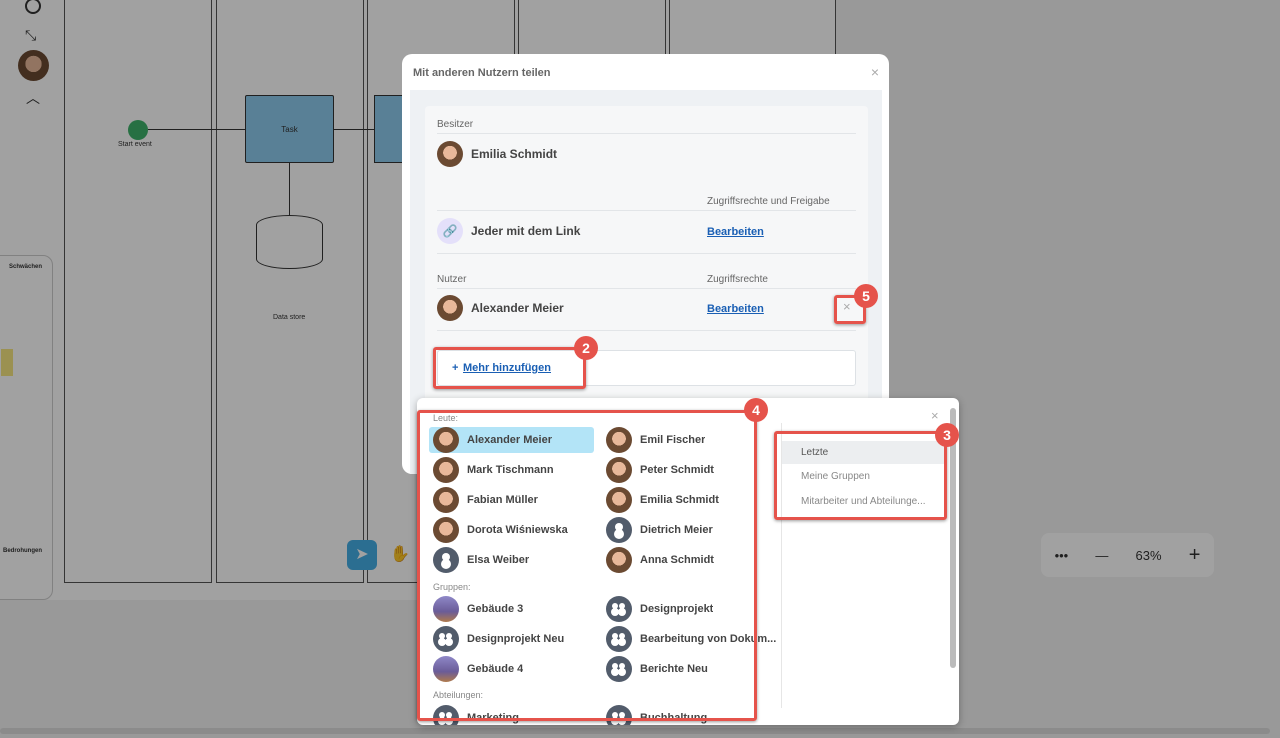  Describe the element at coordinates (935, 415) in the screenshot. I see `close-picker-button: ×` at that location.